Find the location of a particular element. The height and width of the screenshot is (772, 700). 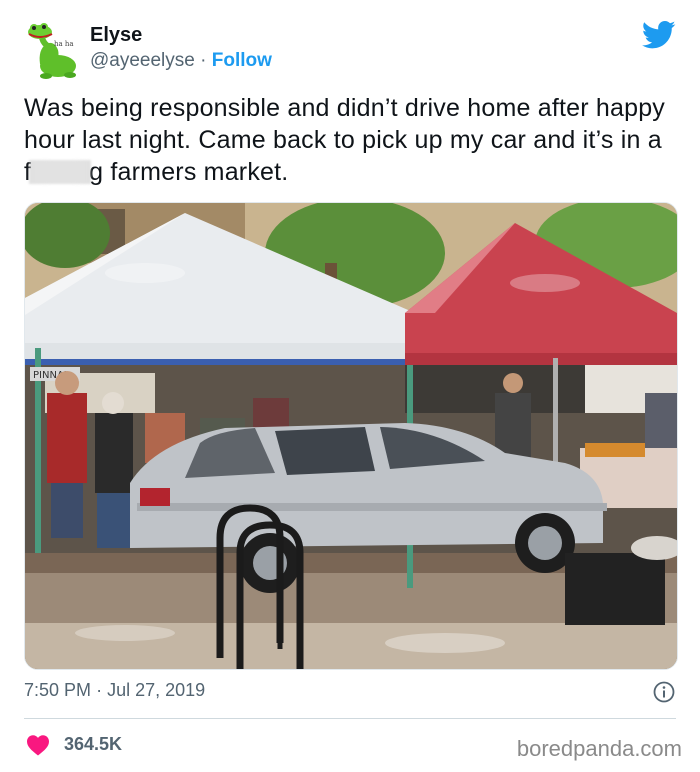

watermark: boredpanda.com is located at coordinates (599, 748).